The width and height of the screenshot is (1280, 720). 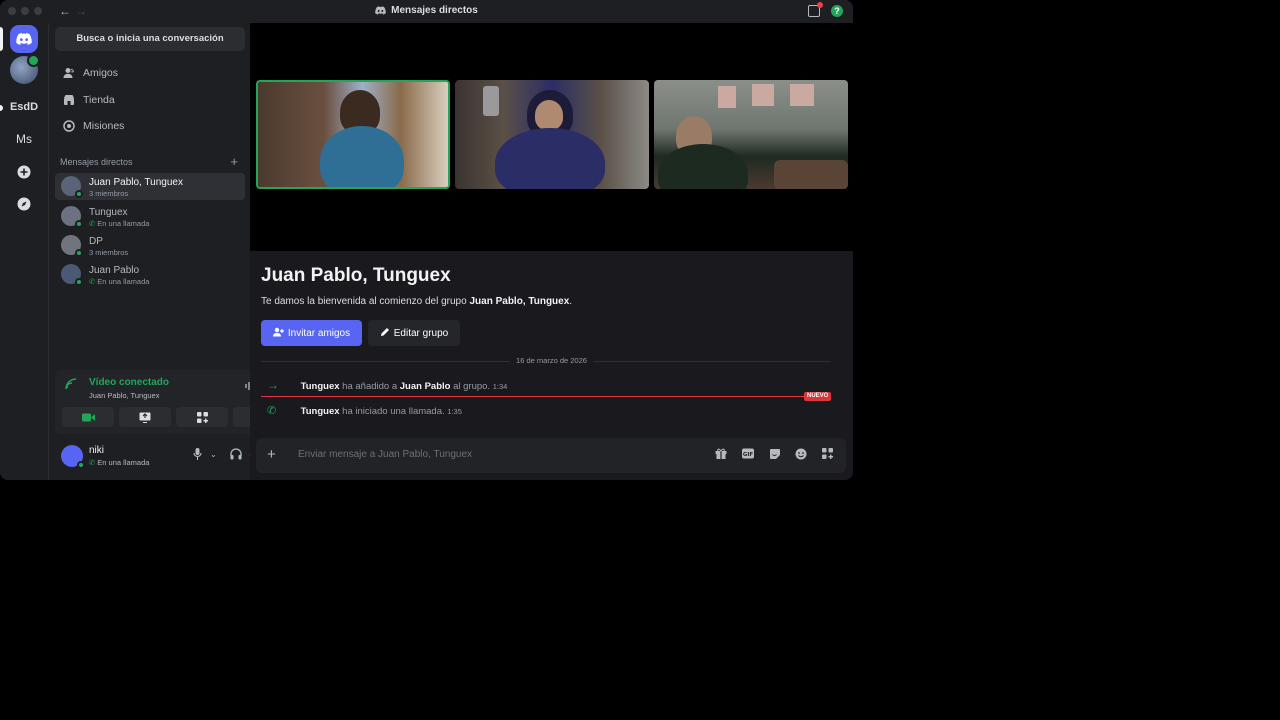 What do you see at coordinates (721, 455) in the screenshot?
I see `gift-icon` at bounding box center [721, 455].